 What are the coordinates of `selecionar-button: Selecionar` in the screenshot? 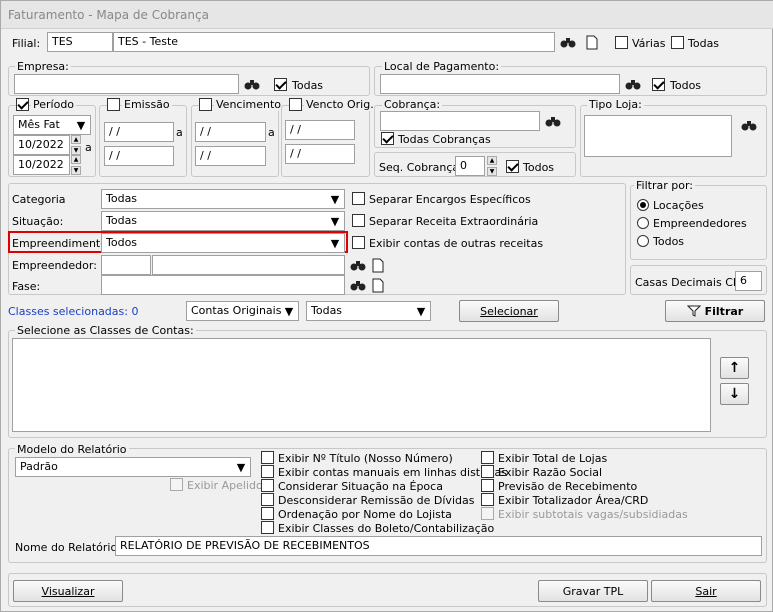 It's located at (509, 311).